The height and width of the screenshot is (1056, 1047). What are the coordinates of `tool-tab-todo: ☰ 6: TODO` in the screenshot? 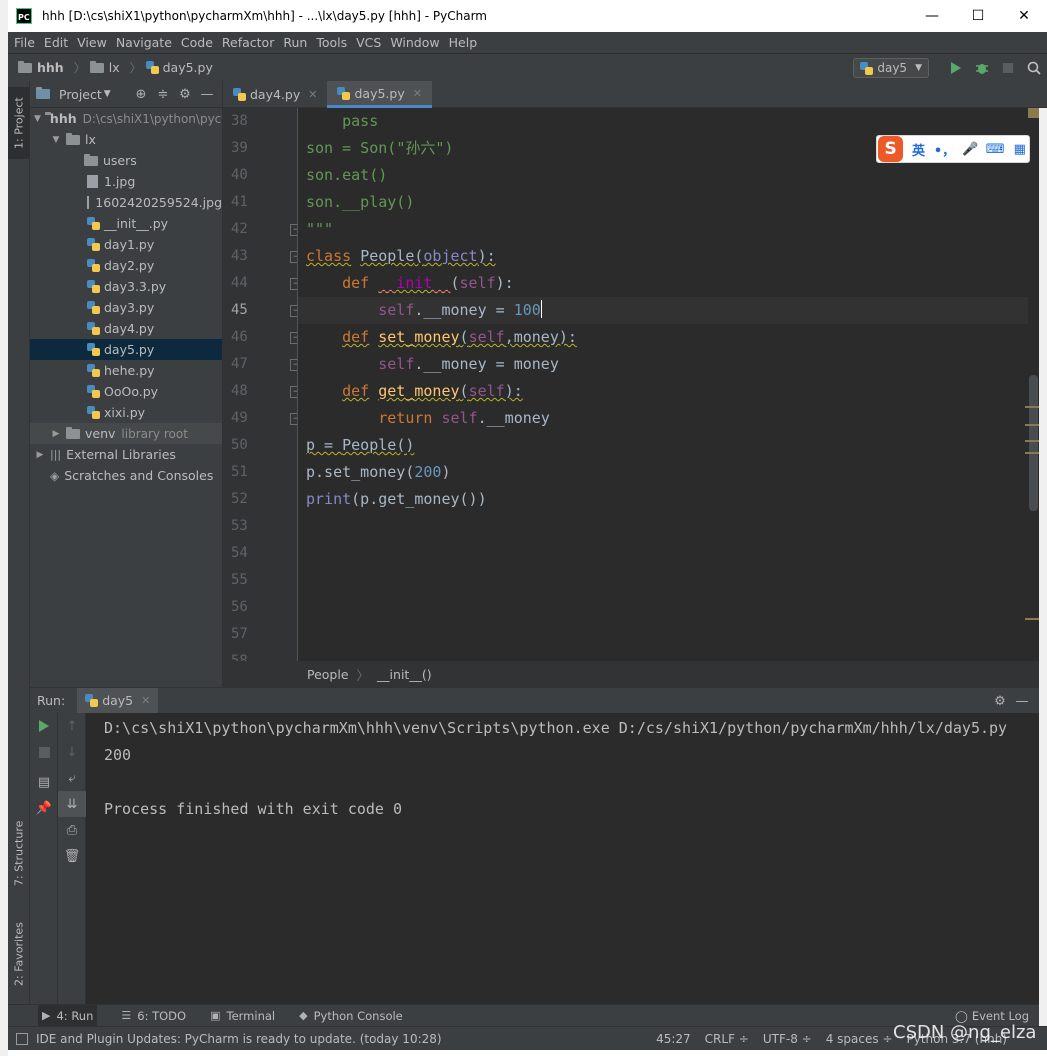 It's located at (153, 1016).